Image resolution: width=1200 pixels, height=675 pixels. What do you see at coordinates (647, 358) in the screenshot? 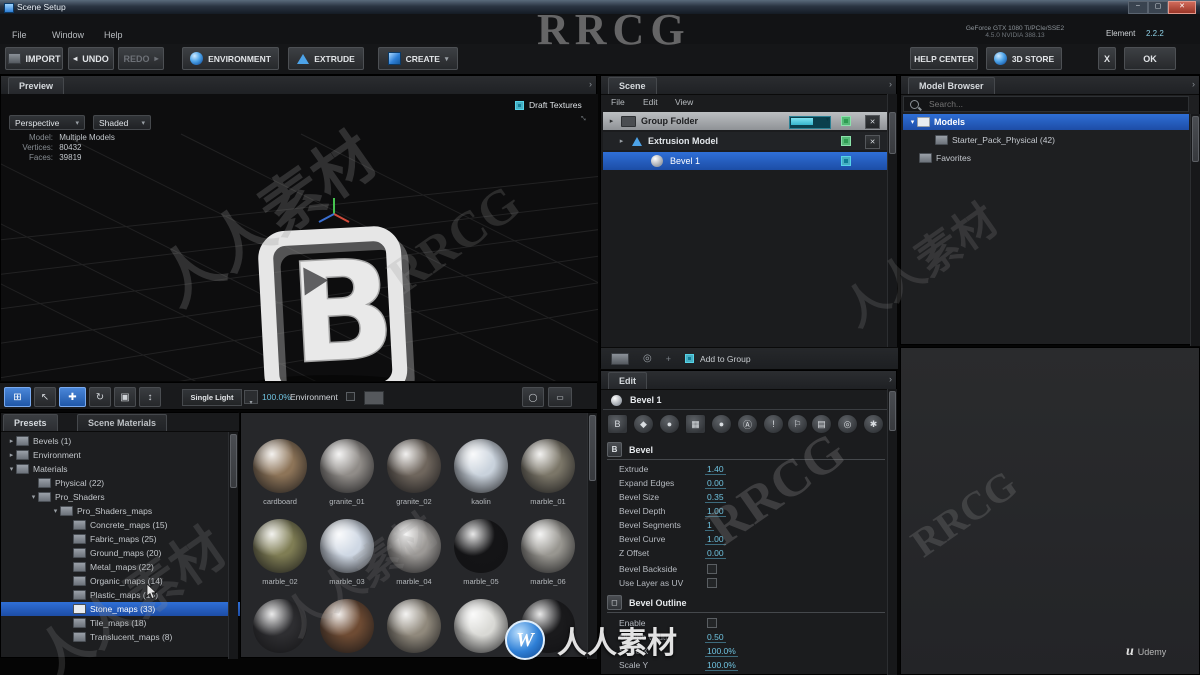
I see `globe-icon: ◎` at bounding box center [647, 358].